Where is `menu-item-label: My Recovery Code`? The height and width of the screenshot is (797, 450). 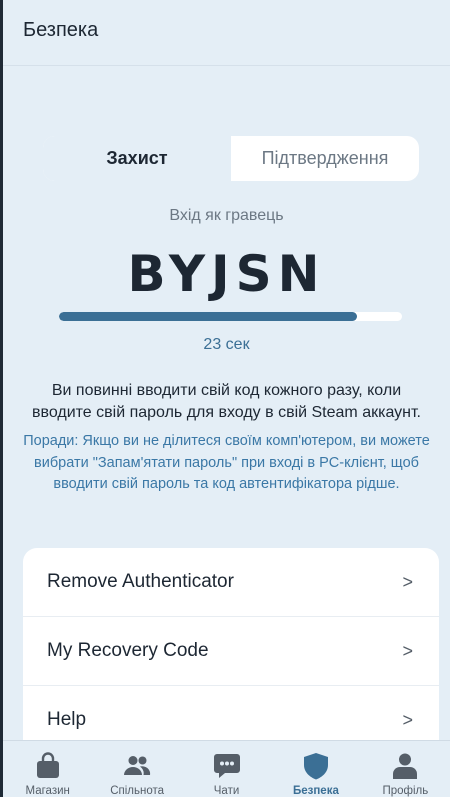
menu-item-label: My Recovery Code is located at coordinates (128, 650).